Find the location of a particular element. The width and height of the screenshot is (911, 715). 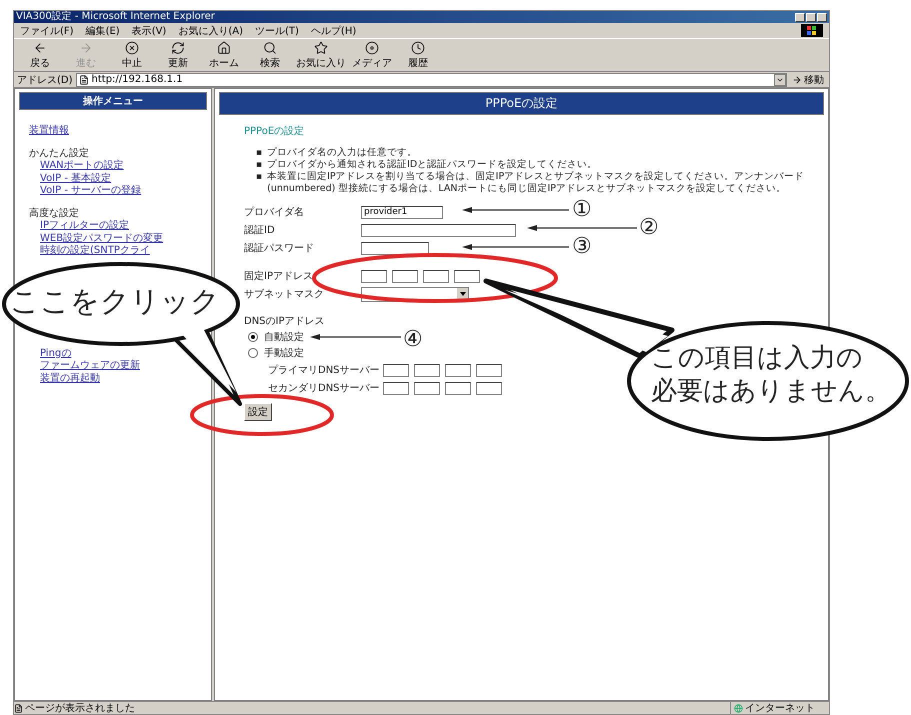

menu-item: 表示(V) is located at coordinates (149, 31).